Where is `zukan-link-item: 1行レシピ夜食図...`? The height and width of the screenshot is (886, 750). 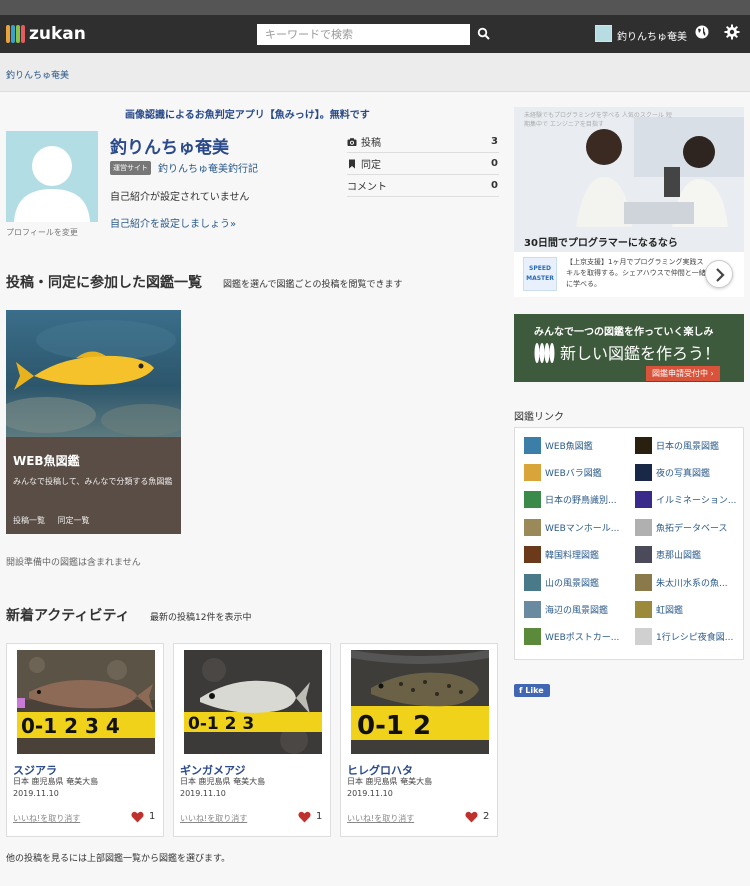 zukan-link-item: 1行レシピ夜食図... is located at coordinates (690, 637).